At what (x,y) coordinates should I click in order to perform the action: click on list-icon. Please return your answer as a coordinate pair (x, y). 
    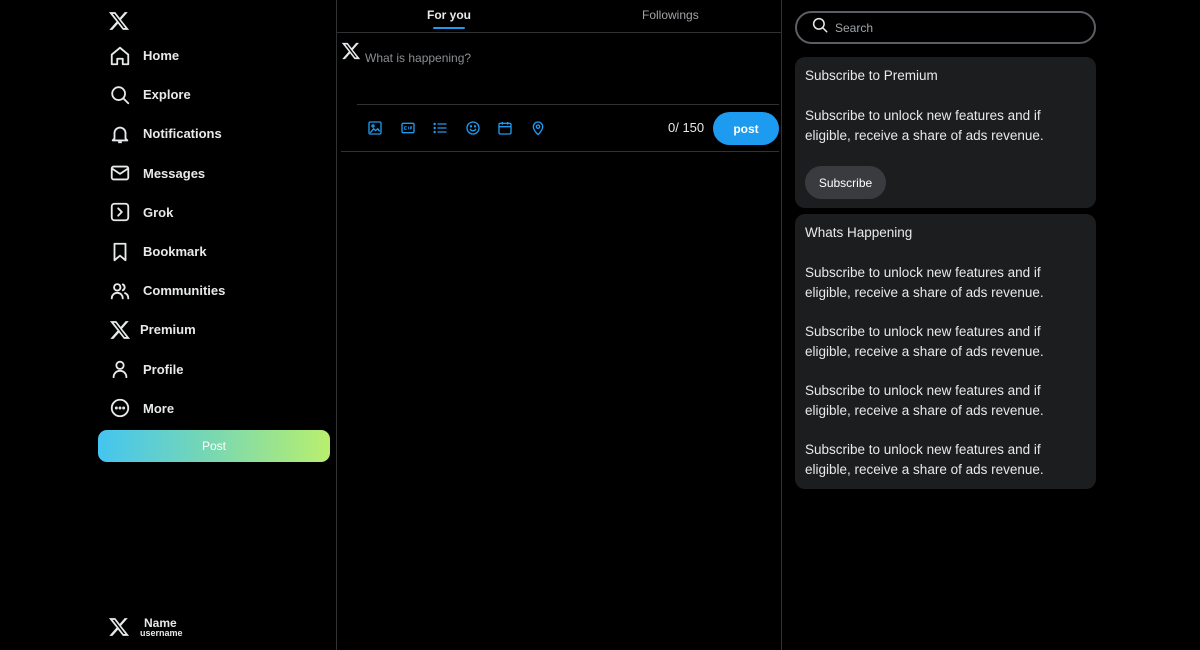
    Looking at the image, I should click on (440, 128).